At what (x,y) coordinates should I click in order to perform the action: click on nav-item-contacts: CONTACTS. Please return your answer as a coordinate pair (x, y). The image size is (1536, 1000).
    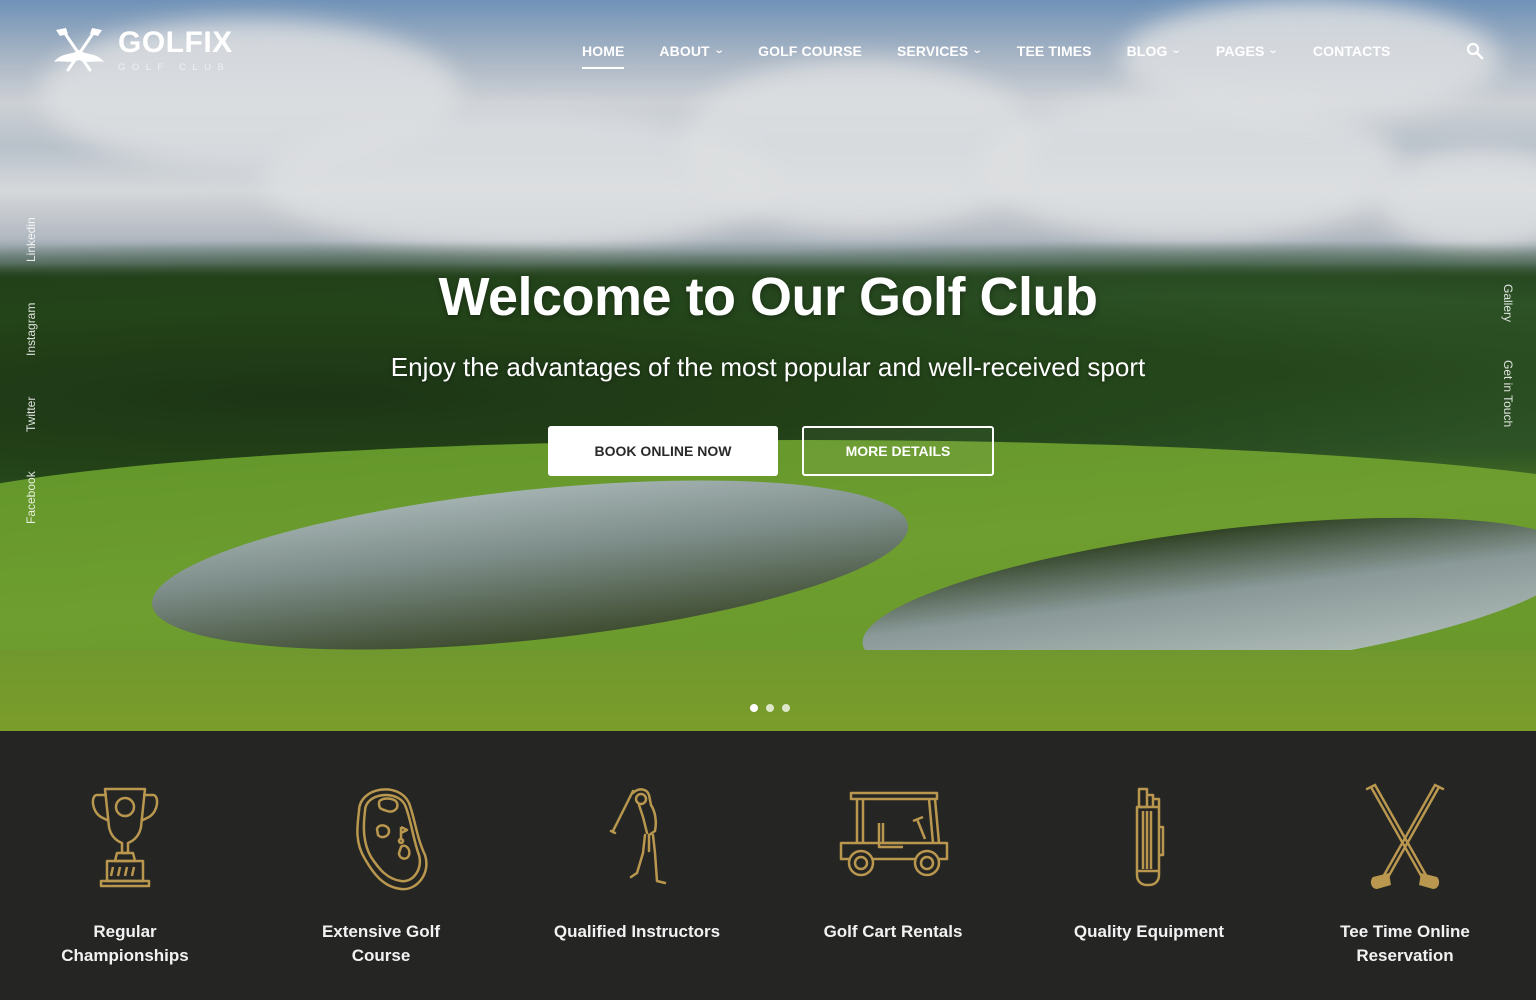
    Looking at the image, I should click on (1352, 51).